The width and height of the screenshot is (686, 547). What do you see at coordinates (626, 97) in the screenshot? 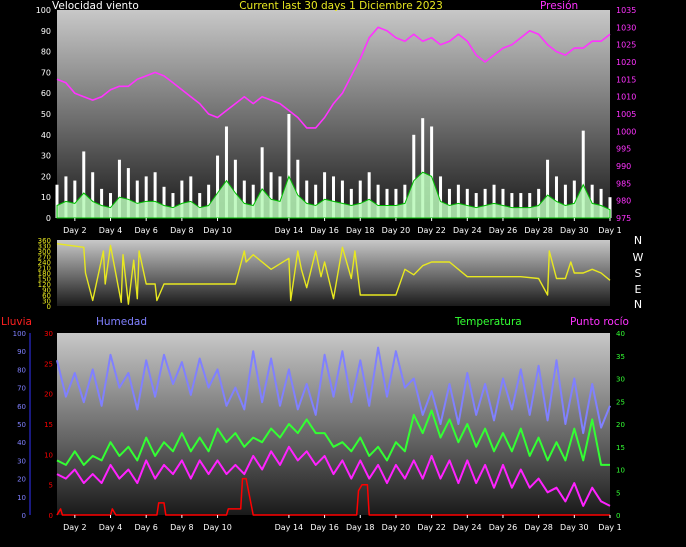
I see `pressure-axis-tick-label: 1010` at bounding box center [626, 97].